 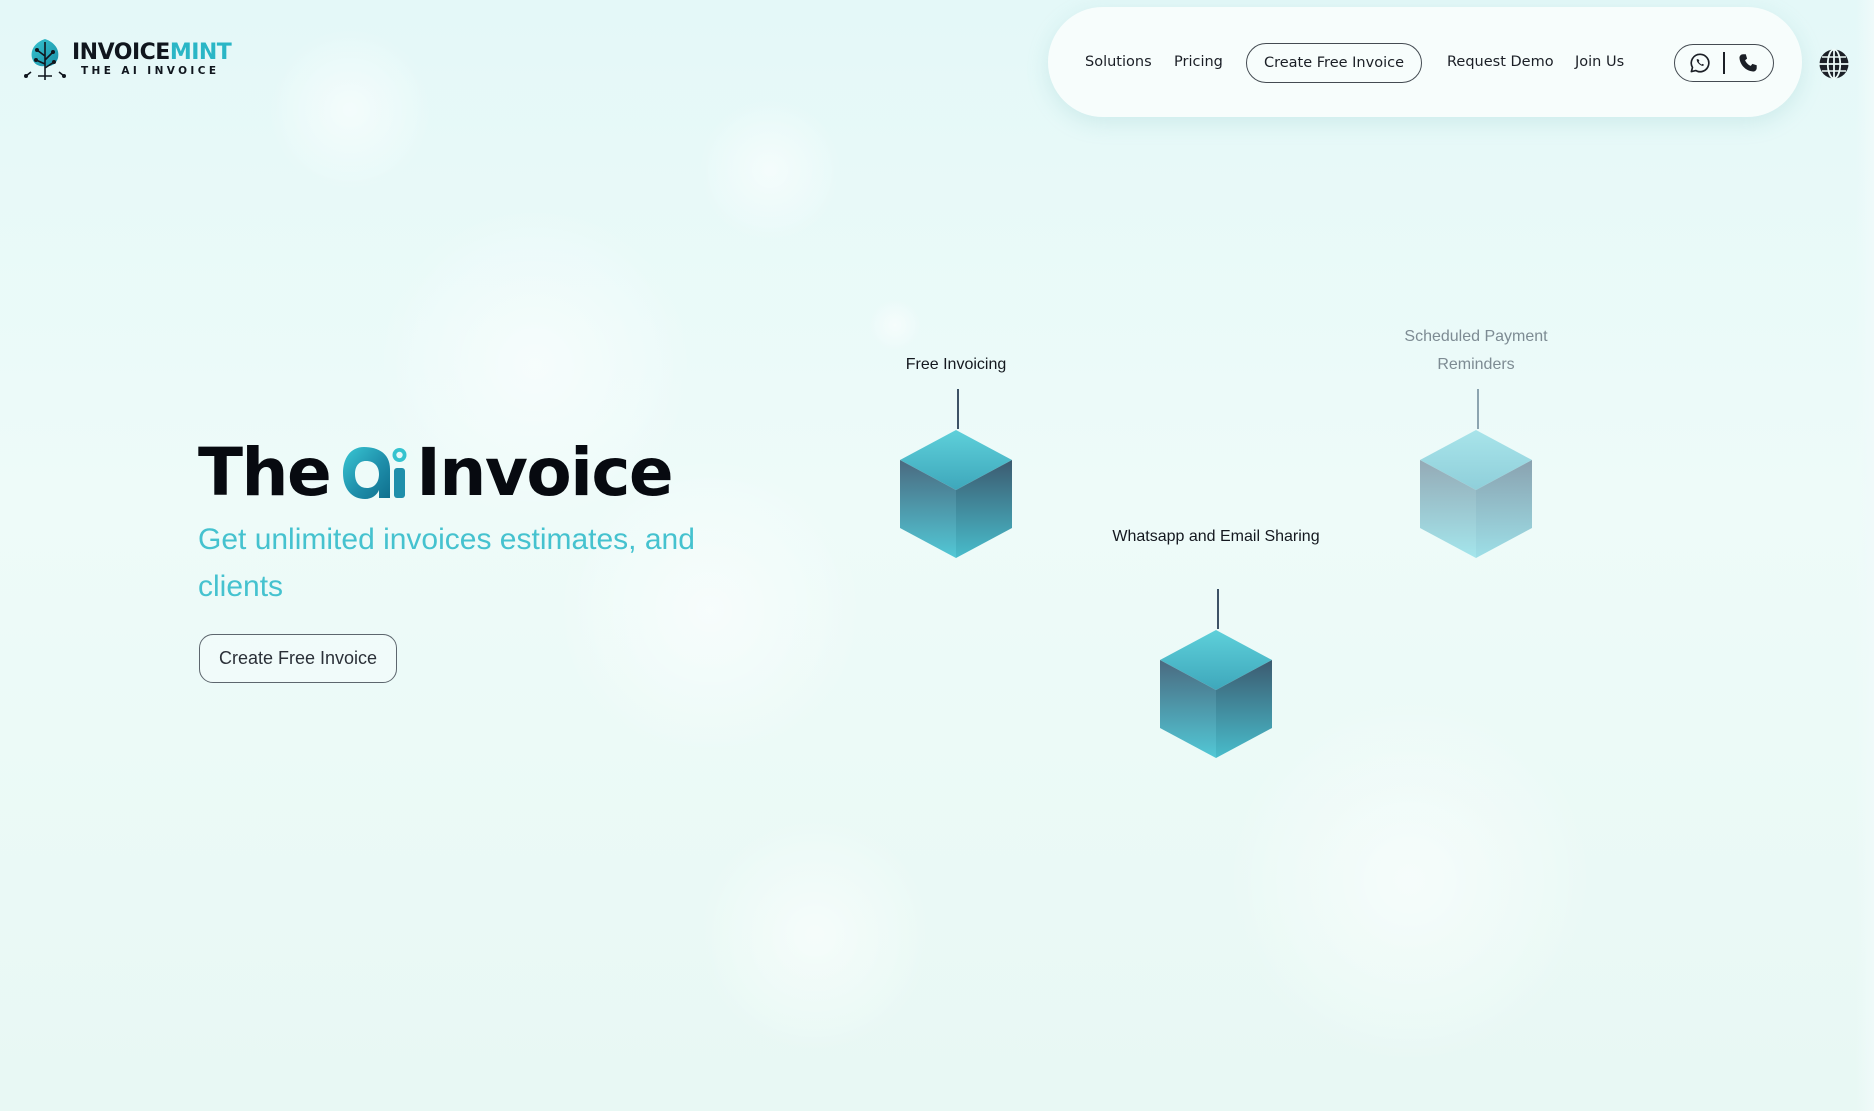 I want to click on contact-divider, so click(x=1724, y=63).